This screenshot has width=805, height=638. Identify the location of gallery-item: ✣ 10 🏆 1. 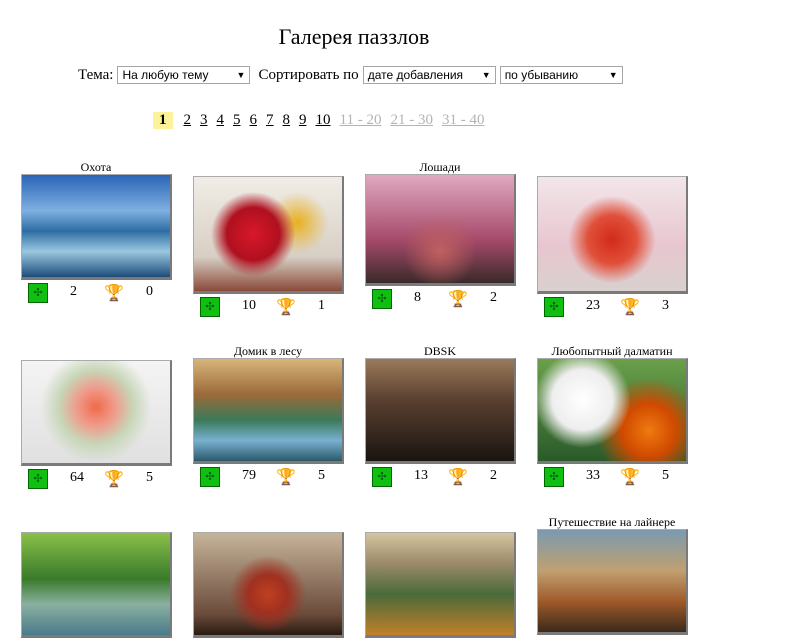
(268, 240).